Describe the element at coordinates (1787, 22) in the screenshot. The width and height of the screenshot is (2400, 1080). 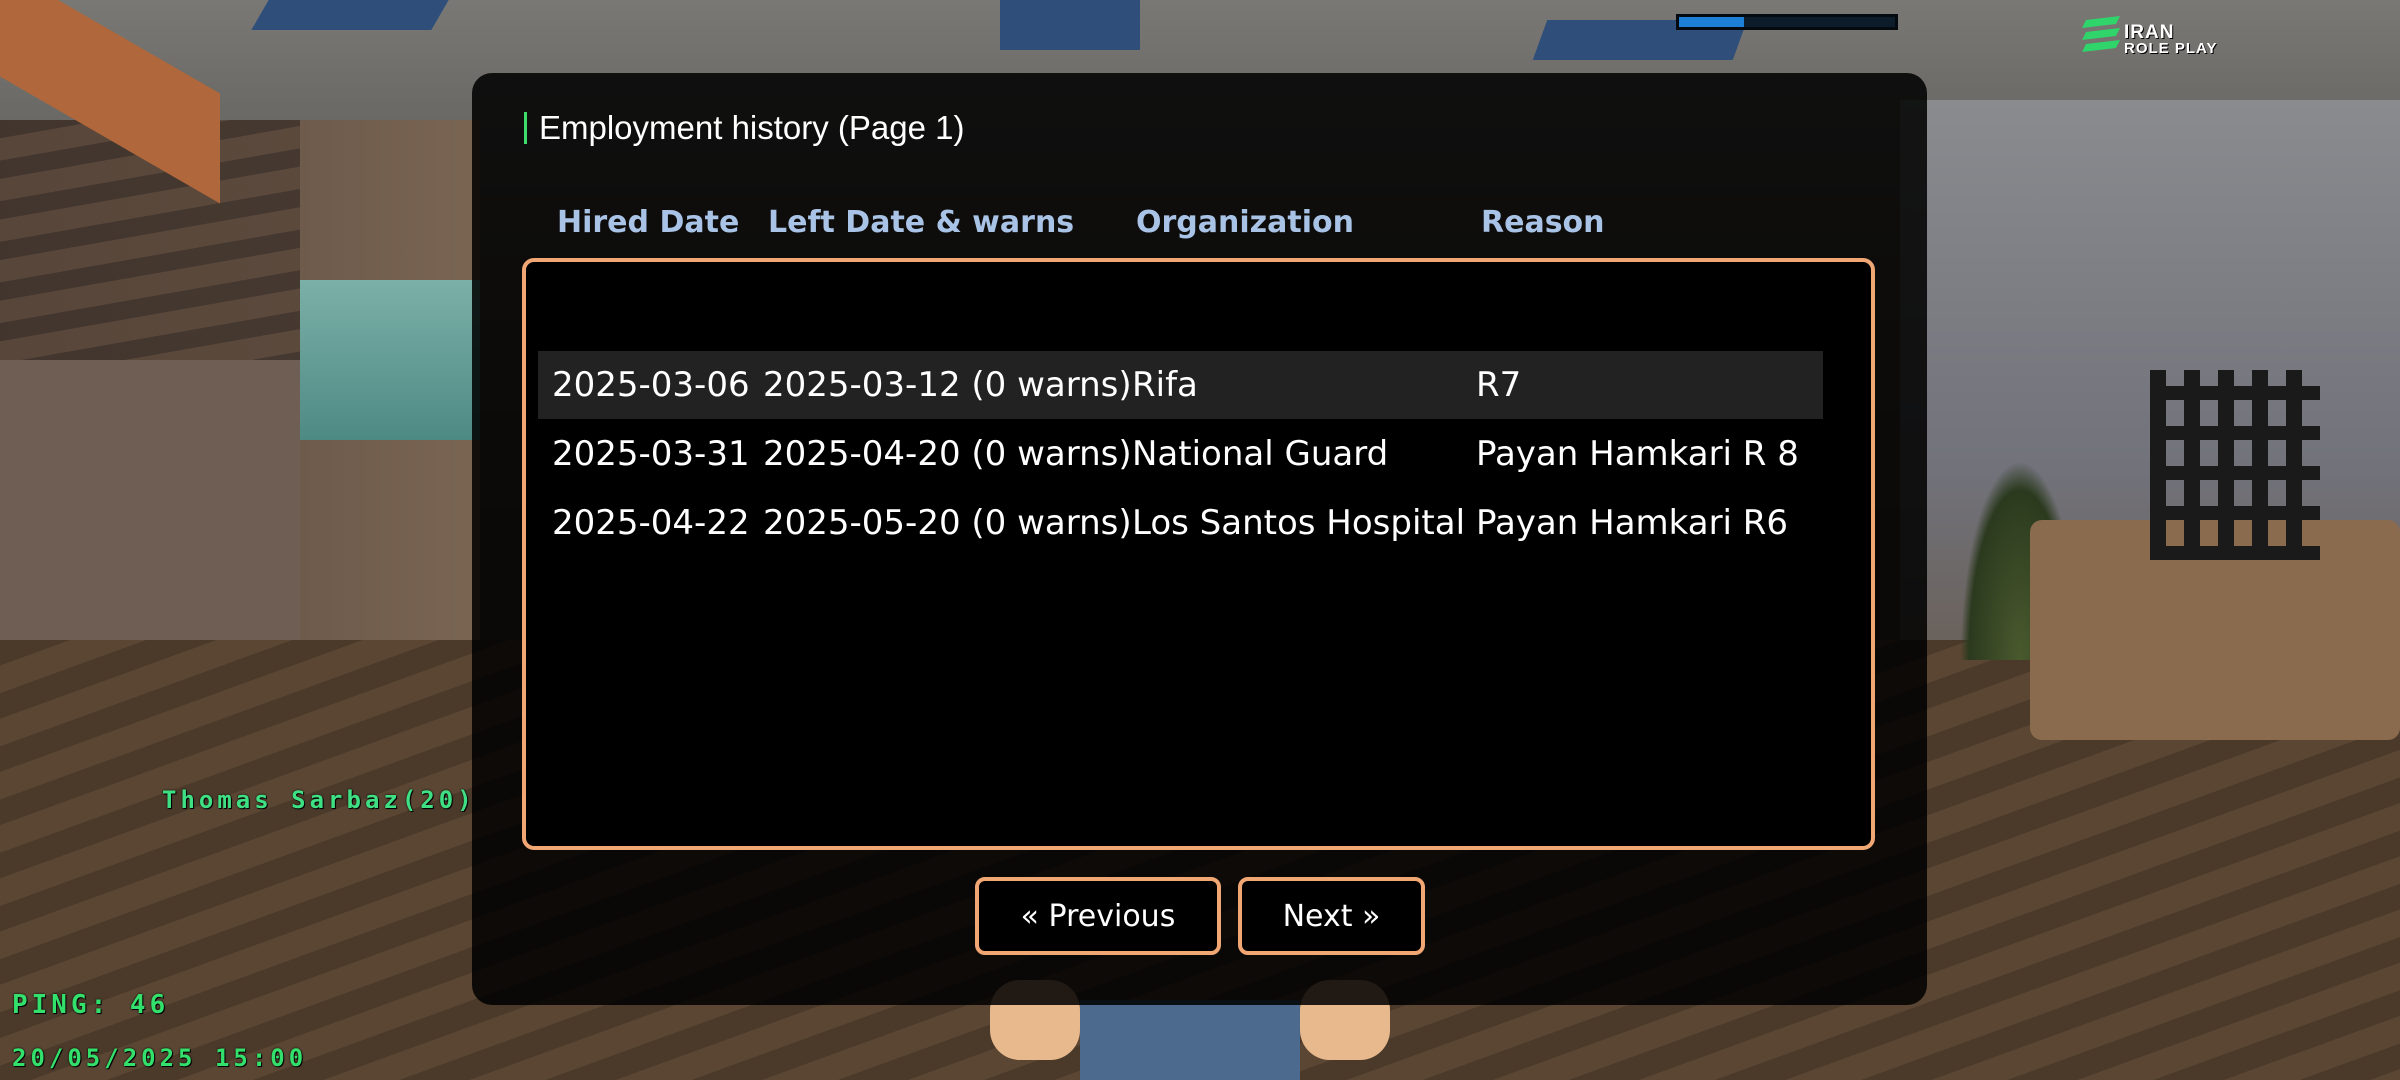
I see `hud-progress-bar` at that location.